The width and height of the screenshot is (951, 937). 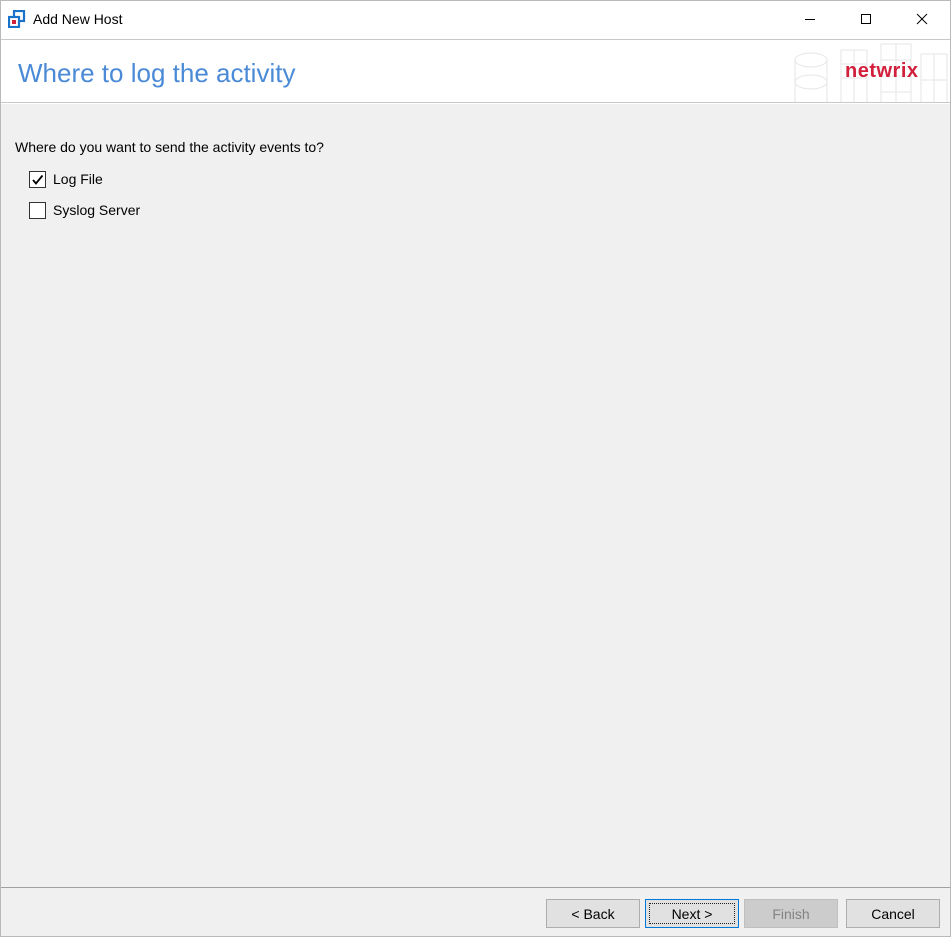 What do you see at coordinates (157, 73) in the screenshot?
I see `page-title: Where to log the activity` at bounding box center [157, 73].